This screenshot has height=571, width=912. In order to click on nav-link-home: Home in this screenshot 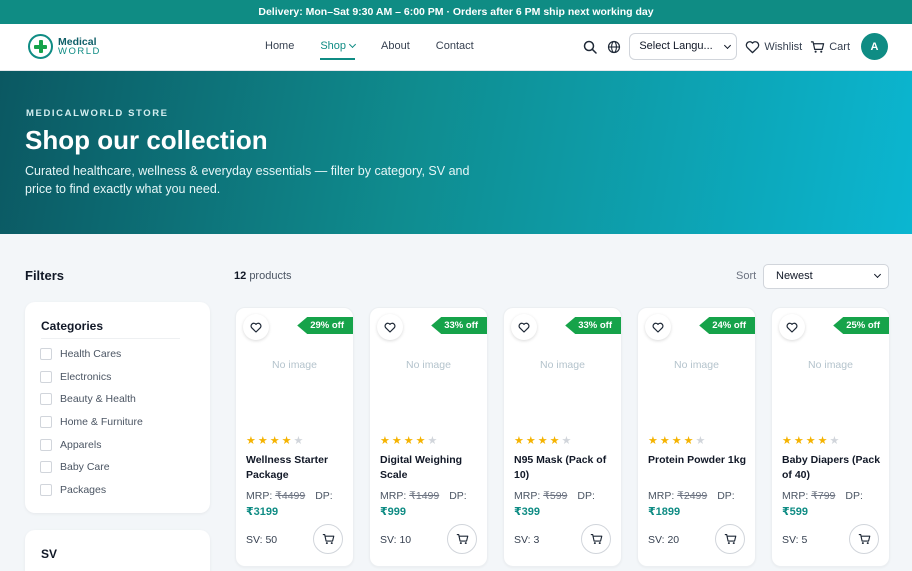, I will do `click(279, 50)`.